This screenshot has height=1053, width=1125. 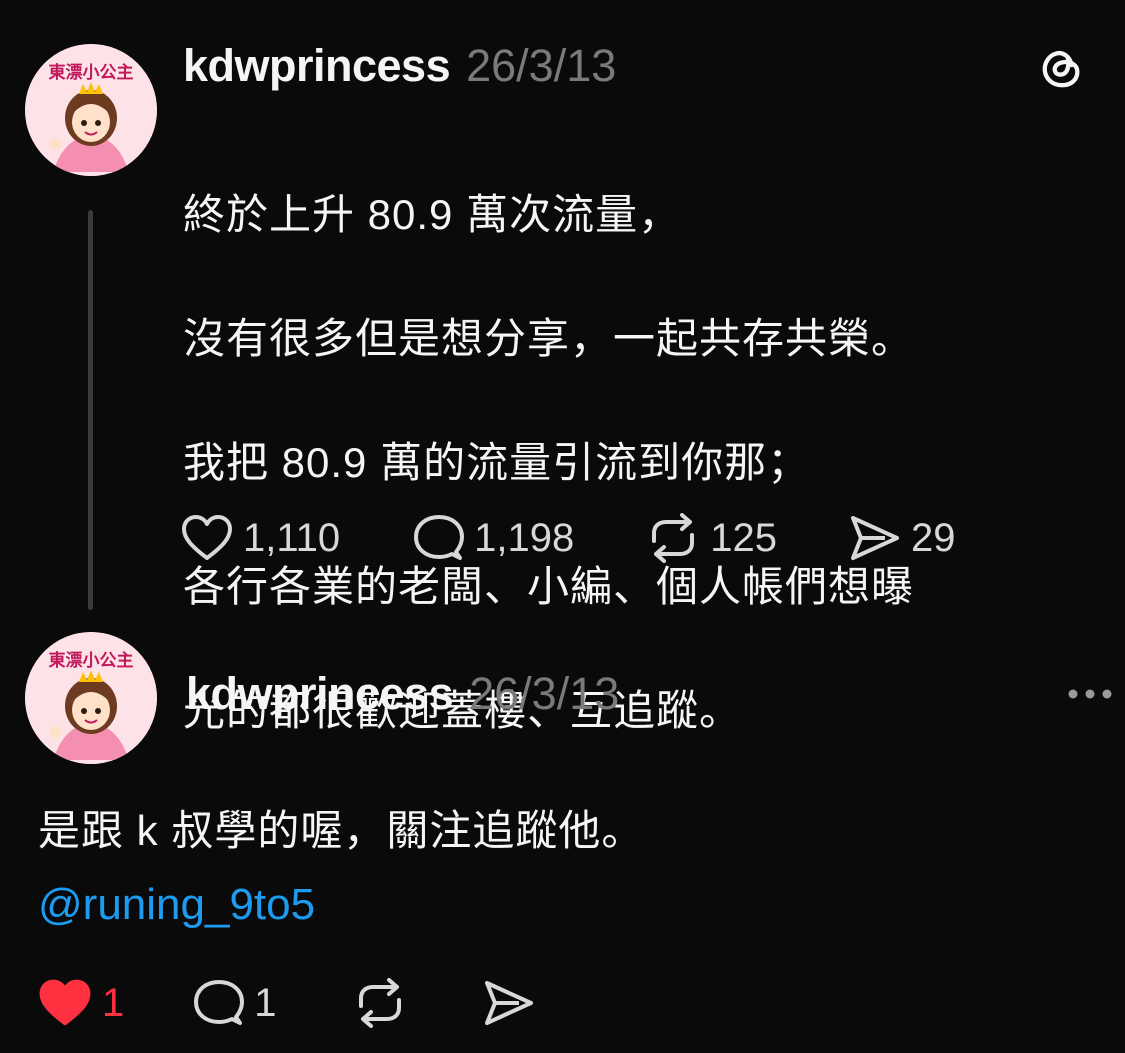 I want to click on threads-logo-icon, so click(x=1062, y=67).